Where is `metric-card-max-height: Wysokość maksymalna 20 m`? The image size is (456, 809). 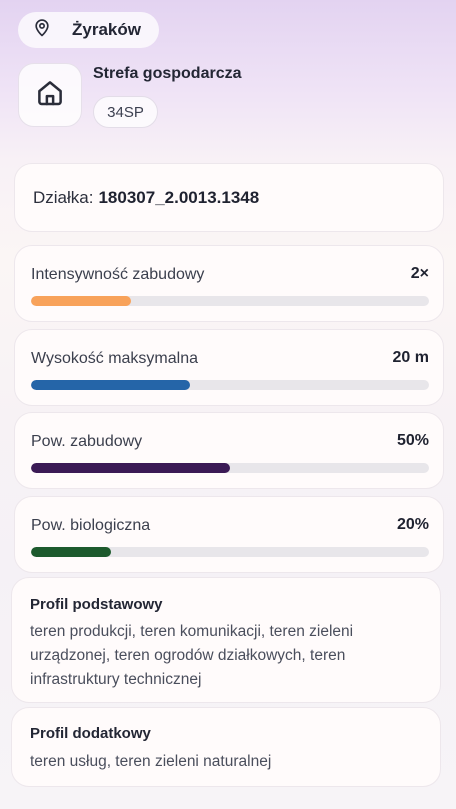
metric-card-max-height: Wysokość maksymalna 20 m is located at coordinates (229, 367).